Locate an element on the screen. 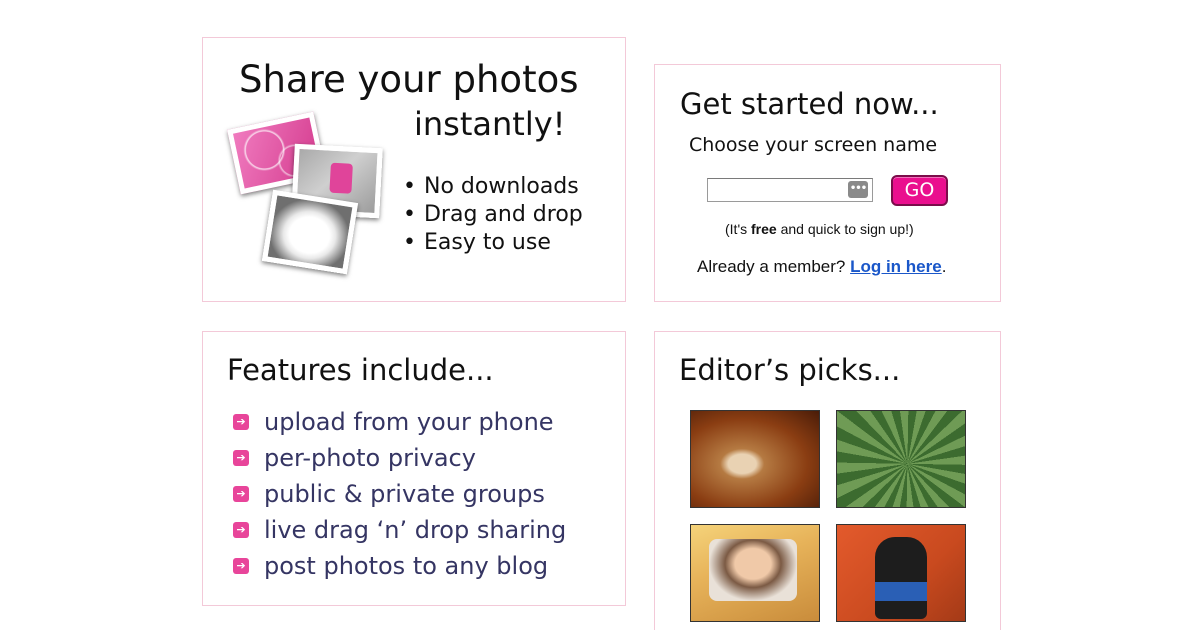 The image size is (1200, 630). free-note-prefix: (It's is located at coordinates (738, 229).